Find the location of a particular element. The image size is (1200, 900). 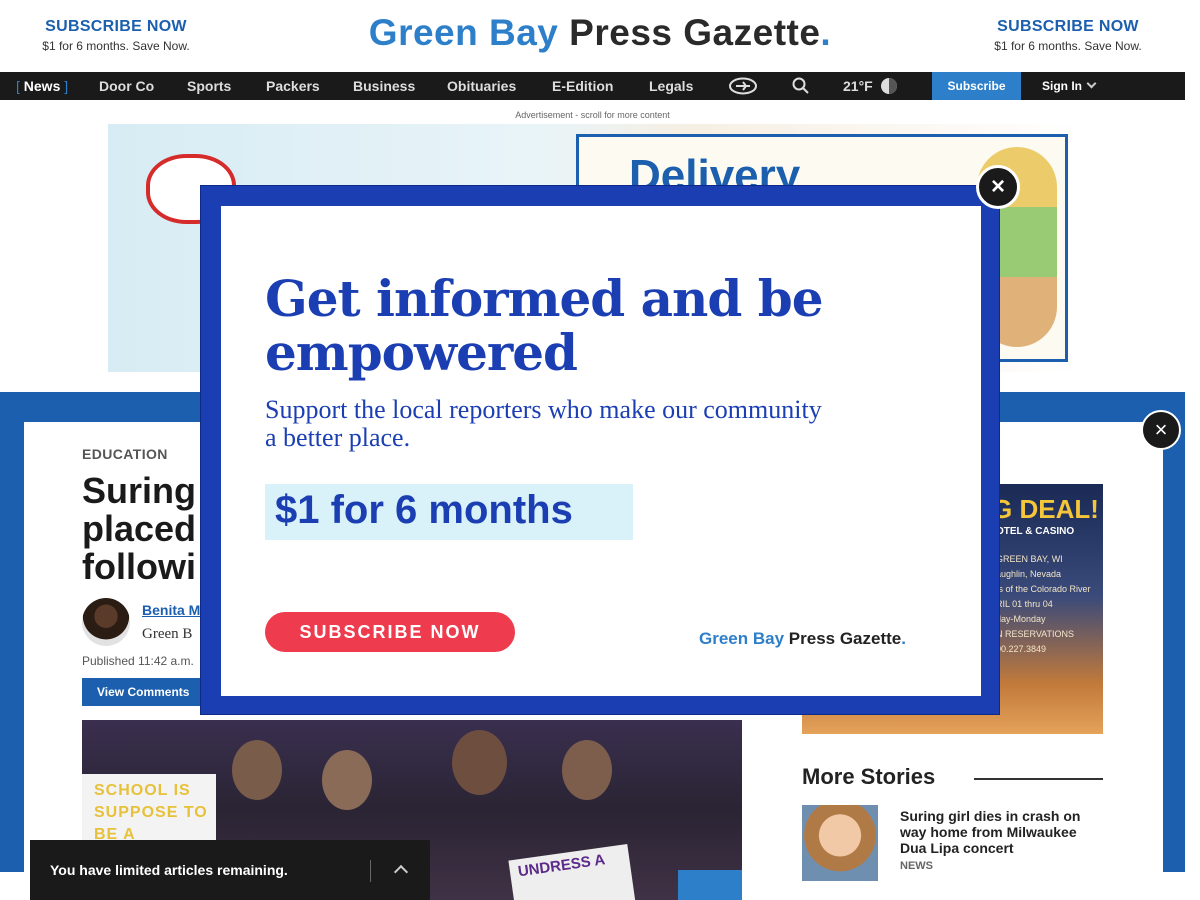

nav-item-e-edition: E-Edition is located at coordinates (582, 86).